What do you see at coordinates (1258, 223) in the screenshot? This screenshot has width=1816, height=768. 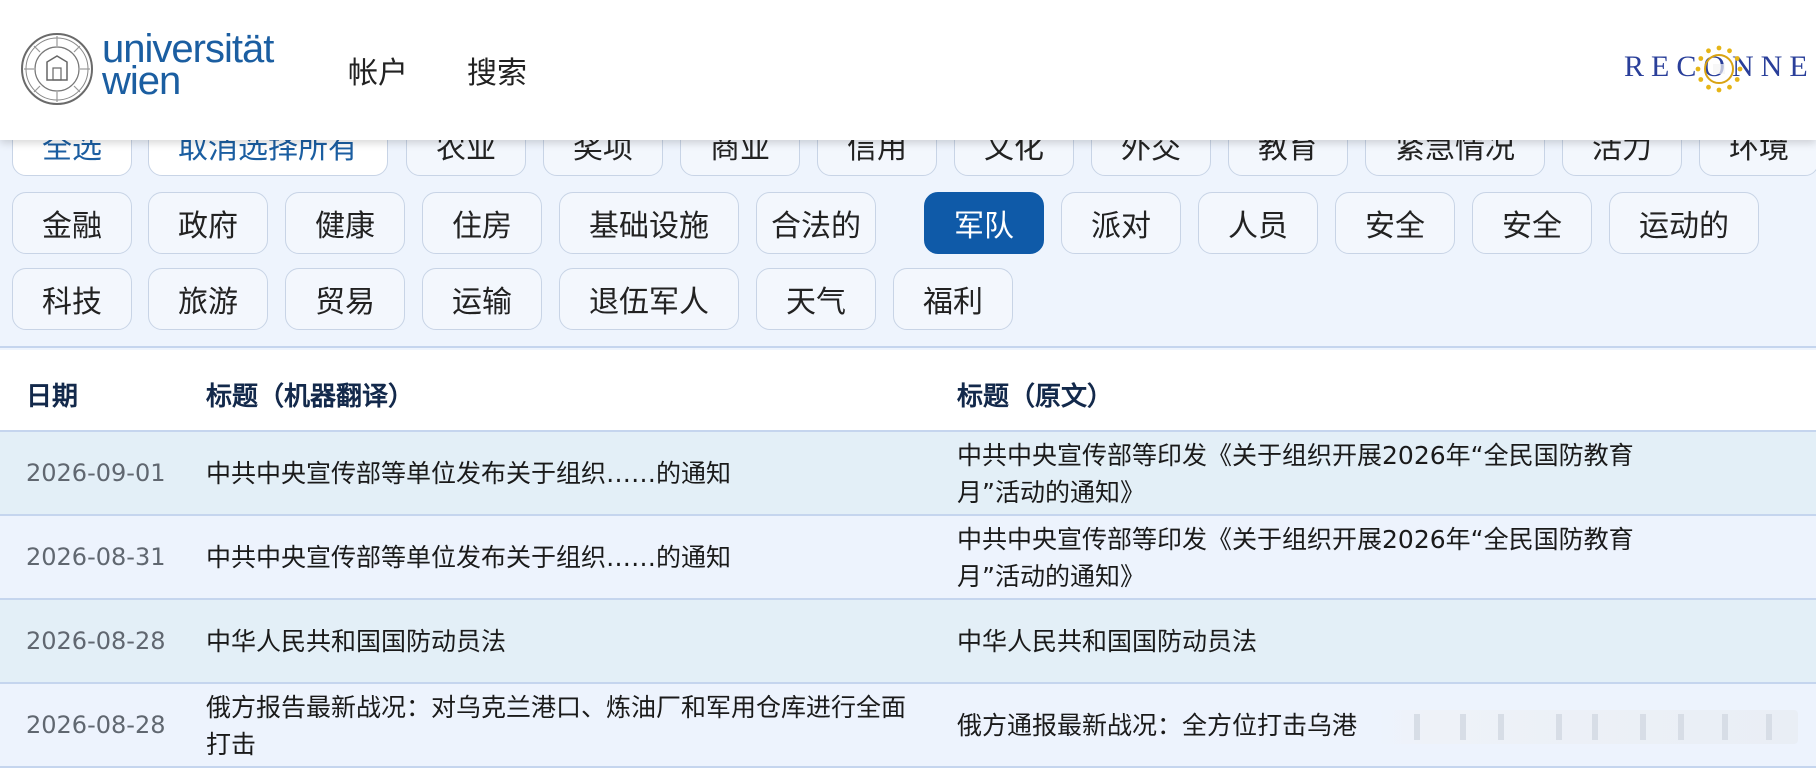 I see `filter-chip-personnel: 人员` at bounding box center [1258, 223].